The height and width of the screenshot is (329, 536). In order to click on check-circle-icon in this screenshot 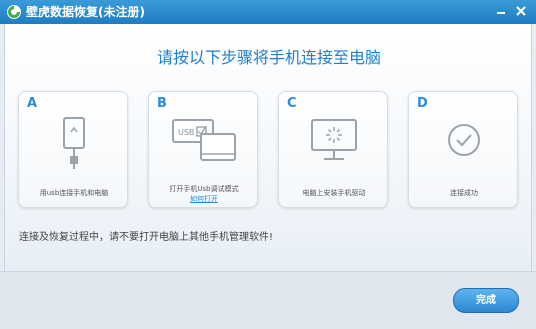, I will do `click(464, 140)`.